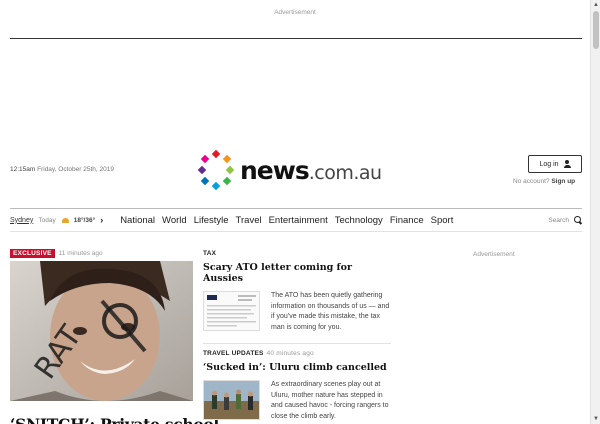  I want to click on login-button: Log in, so click(555, 164).